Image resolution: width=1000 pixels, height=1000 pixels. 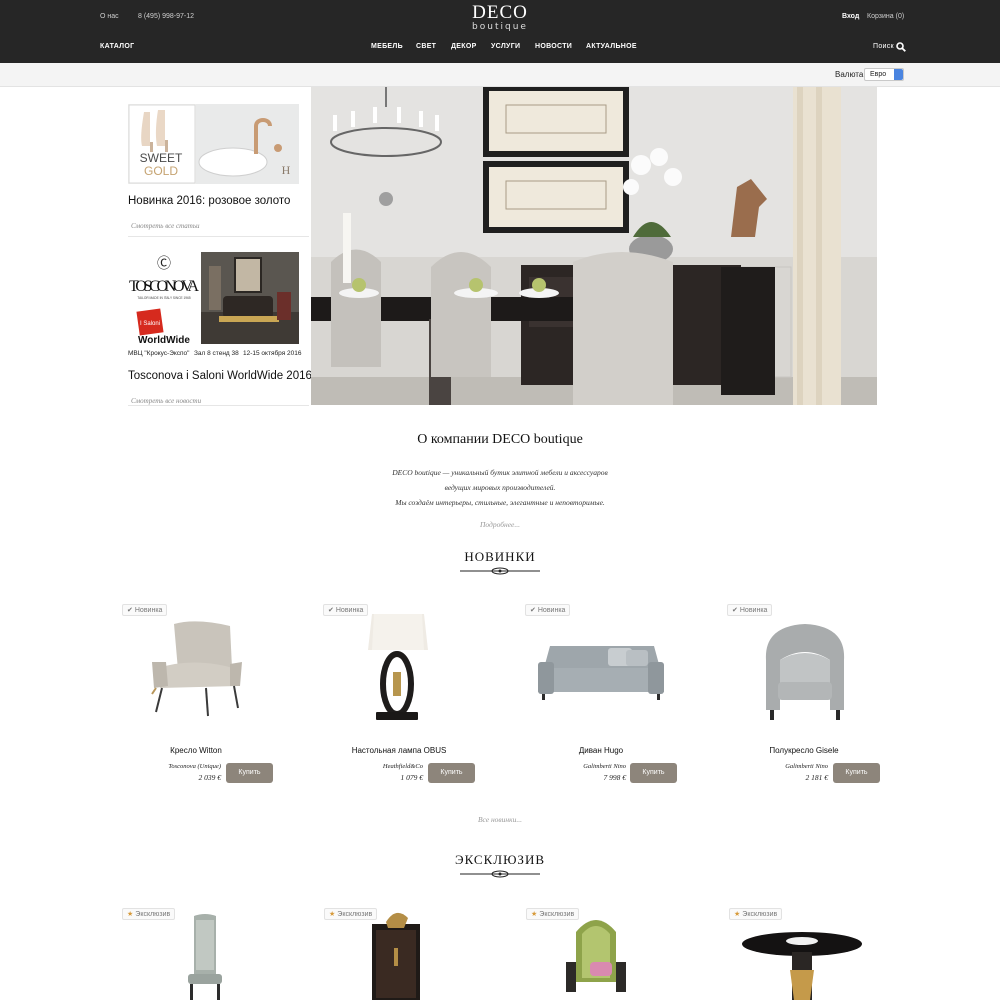 What do you see at coordinates (216, 353) in the screenshot?
I see `event-hall: Зал 8 стенд 38` at bounding box center [216, 353].